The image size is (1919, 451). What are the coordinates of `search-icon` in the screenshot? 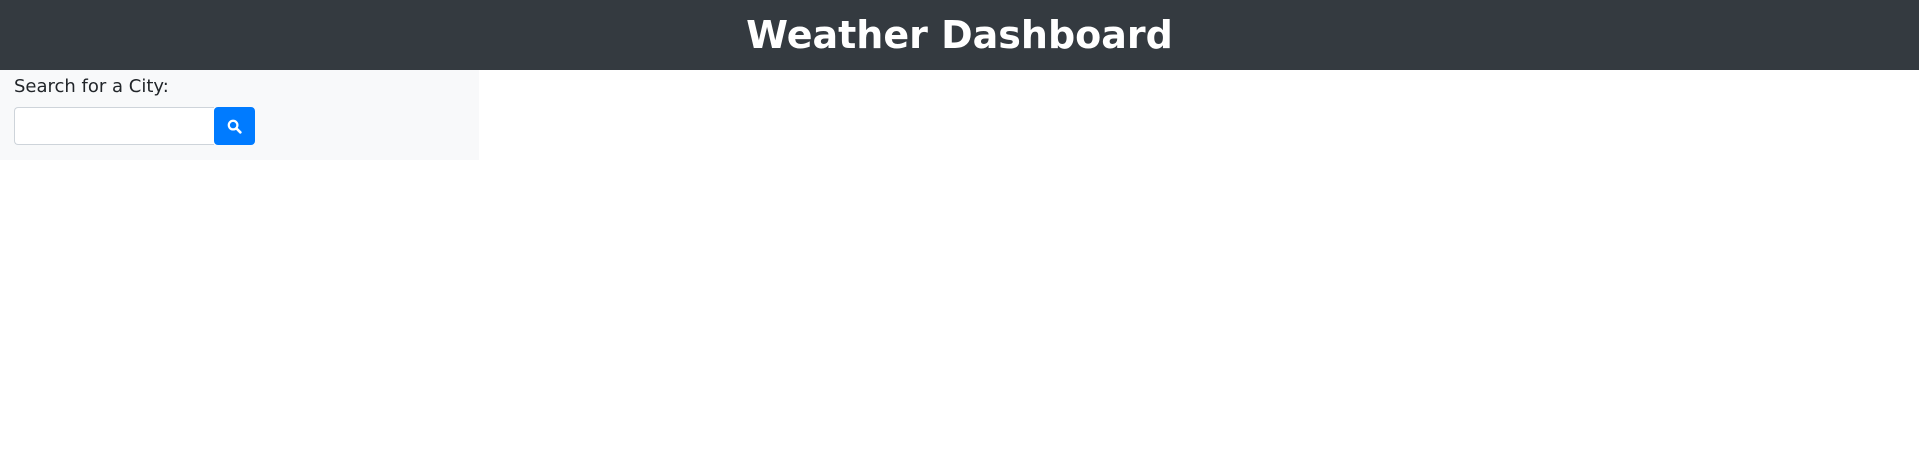 It's located at (234, 126).